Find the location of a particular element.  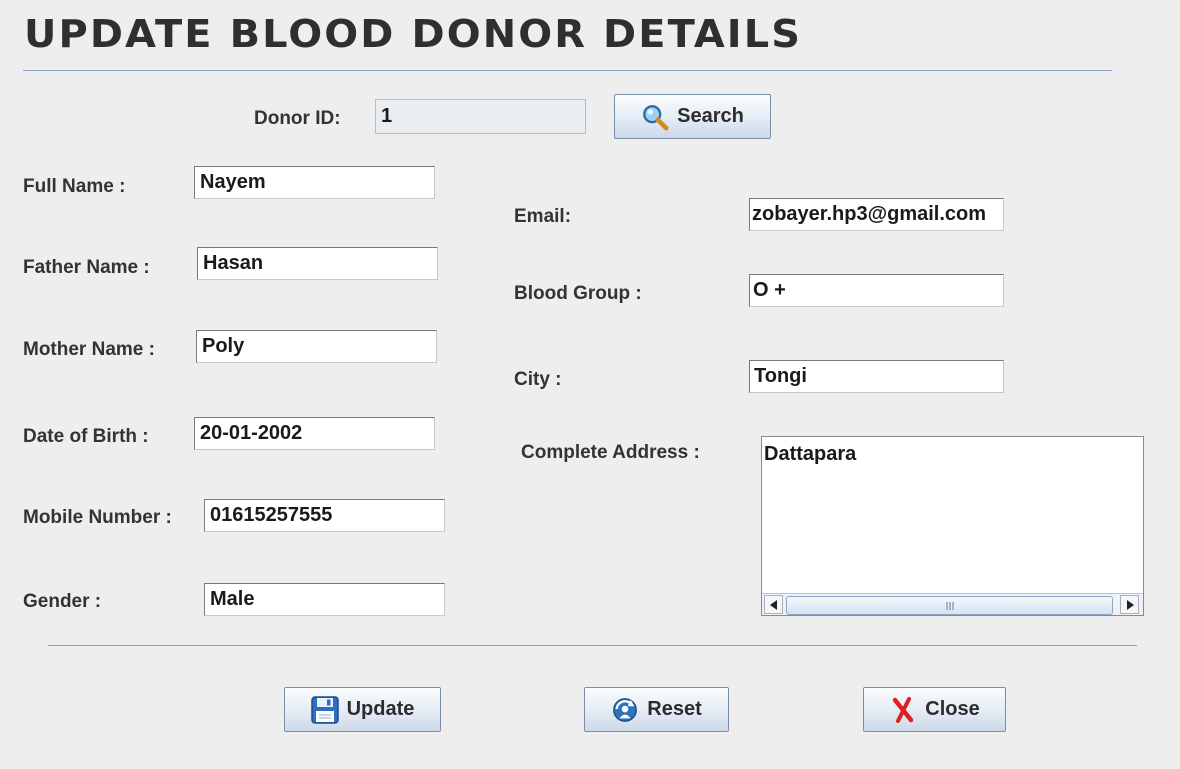

search-button: Search is located at coordinates (692, 116).